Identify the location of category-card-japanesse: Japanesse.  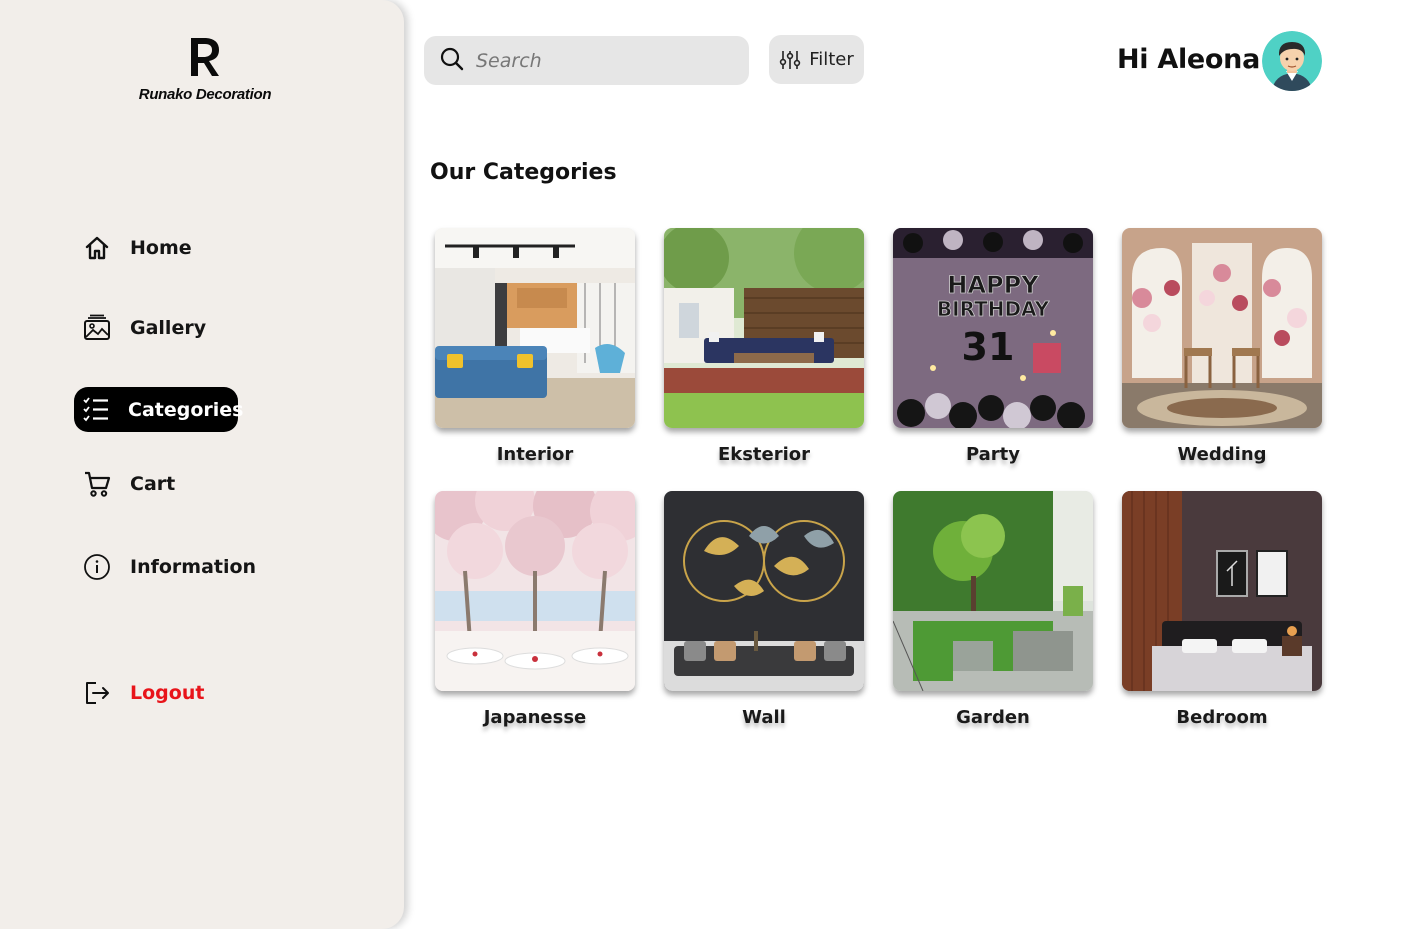
(535, 609).